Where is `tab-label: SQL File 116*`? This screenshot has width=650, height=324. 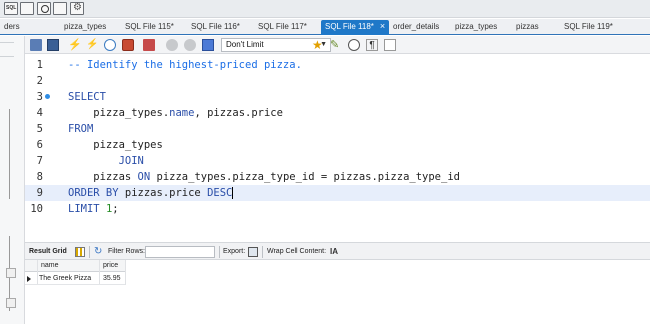
tab-label: SQL File 116* is located at coordinates (215, 26).